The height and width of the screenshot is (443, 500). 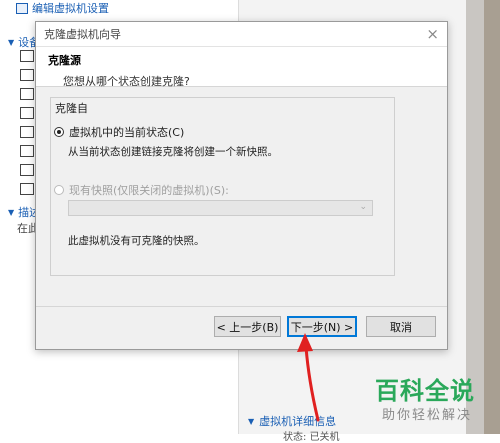 What do you see at coordinates (173, 152) in the screenshot?
I see `current-state-description: 从当前状态创建链接克隆将创建一个新快照。` at bounding box center [173, 152].